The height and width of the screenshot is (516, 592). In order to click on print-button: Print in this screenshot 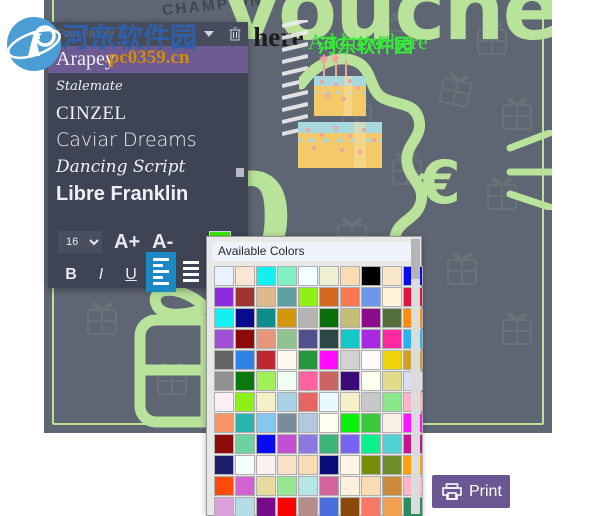, I will do `click(471, 491)`.